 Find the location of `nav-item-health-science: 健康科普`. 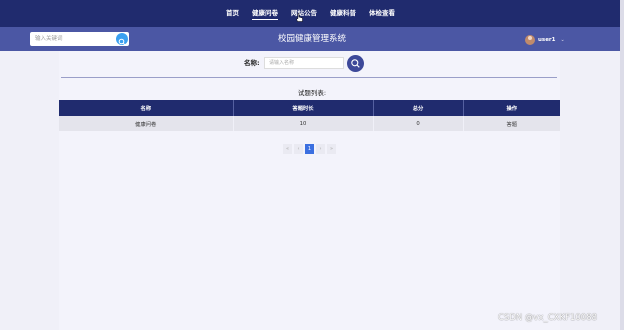

nav-item-health-science: 健康科普 is located at coordinates (343, 13).